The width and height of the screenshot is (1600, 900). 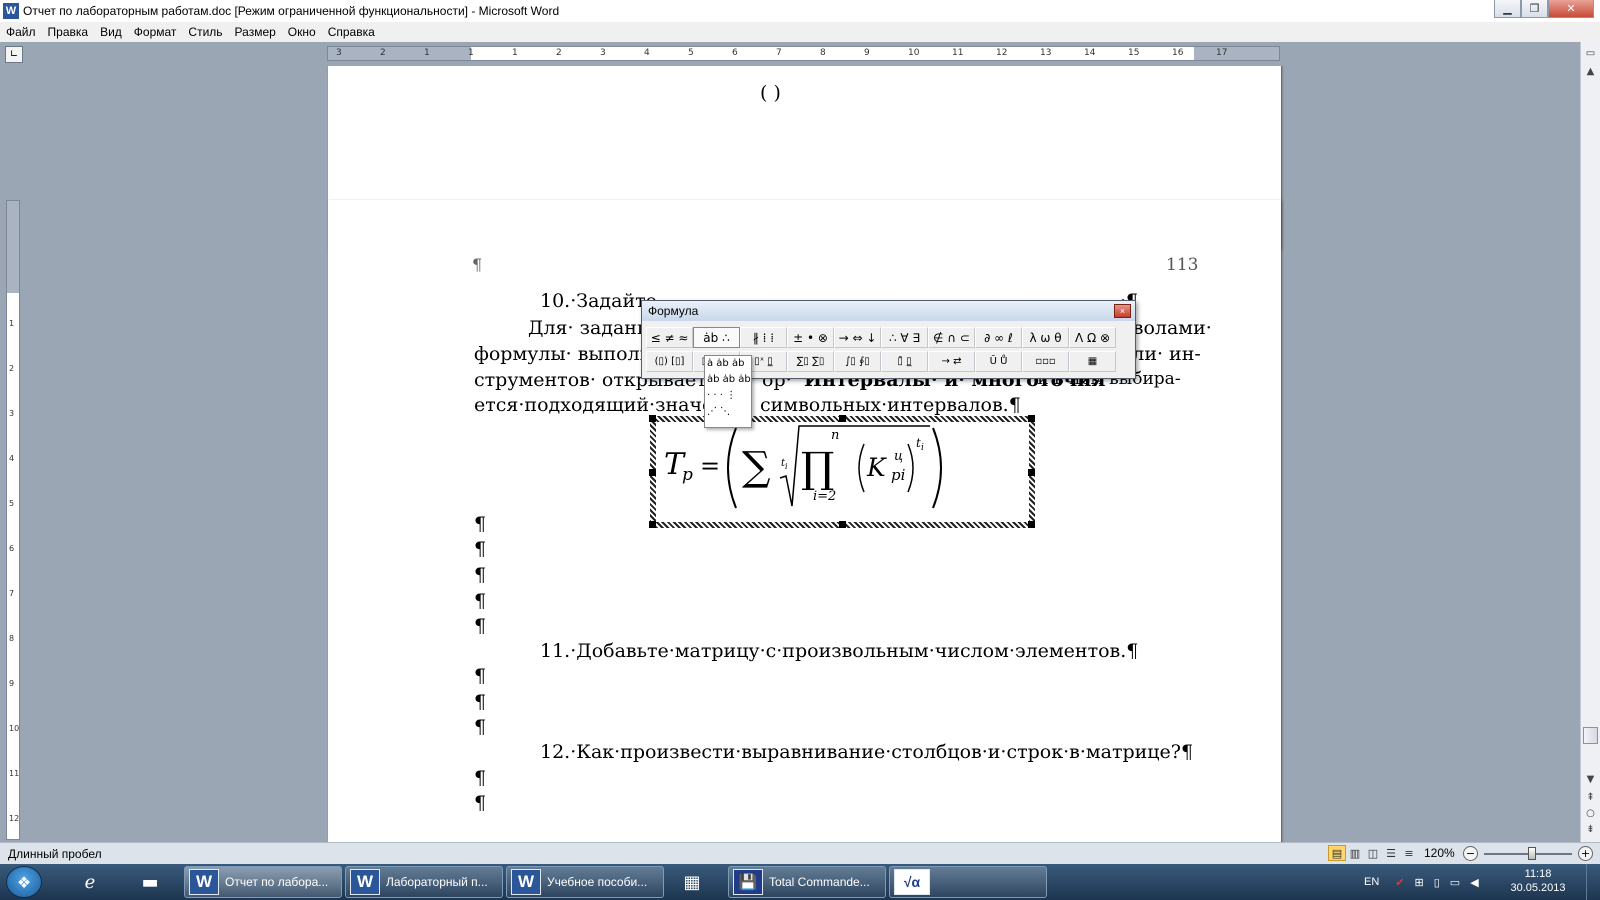 I want to click on ruler-number: 4, so click(x=12, y=458).